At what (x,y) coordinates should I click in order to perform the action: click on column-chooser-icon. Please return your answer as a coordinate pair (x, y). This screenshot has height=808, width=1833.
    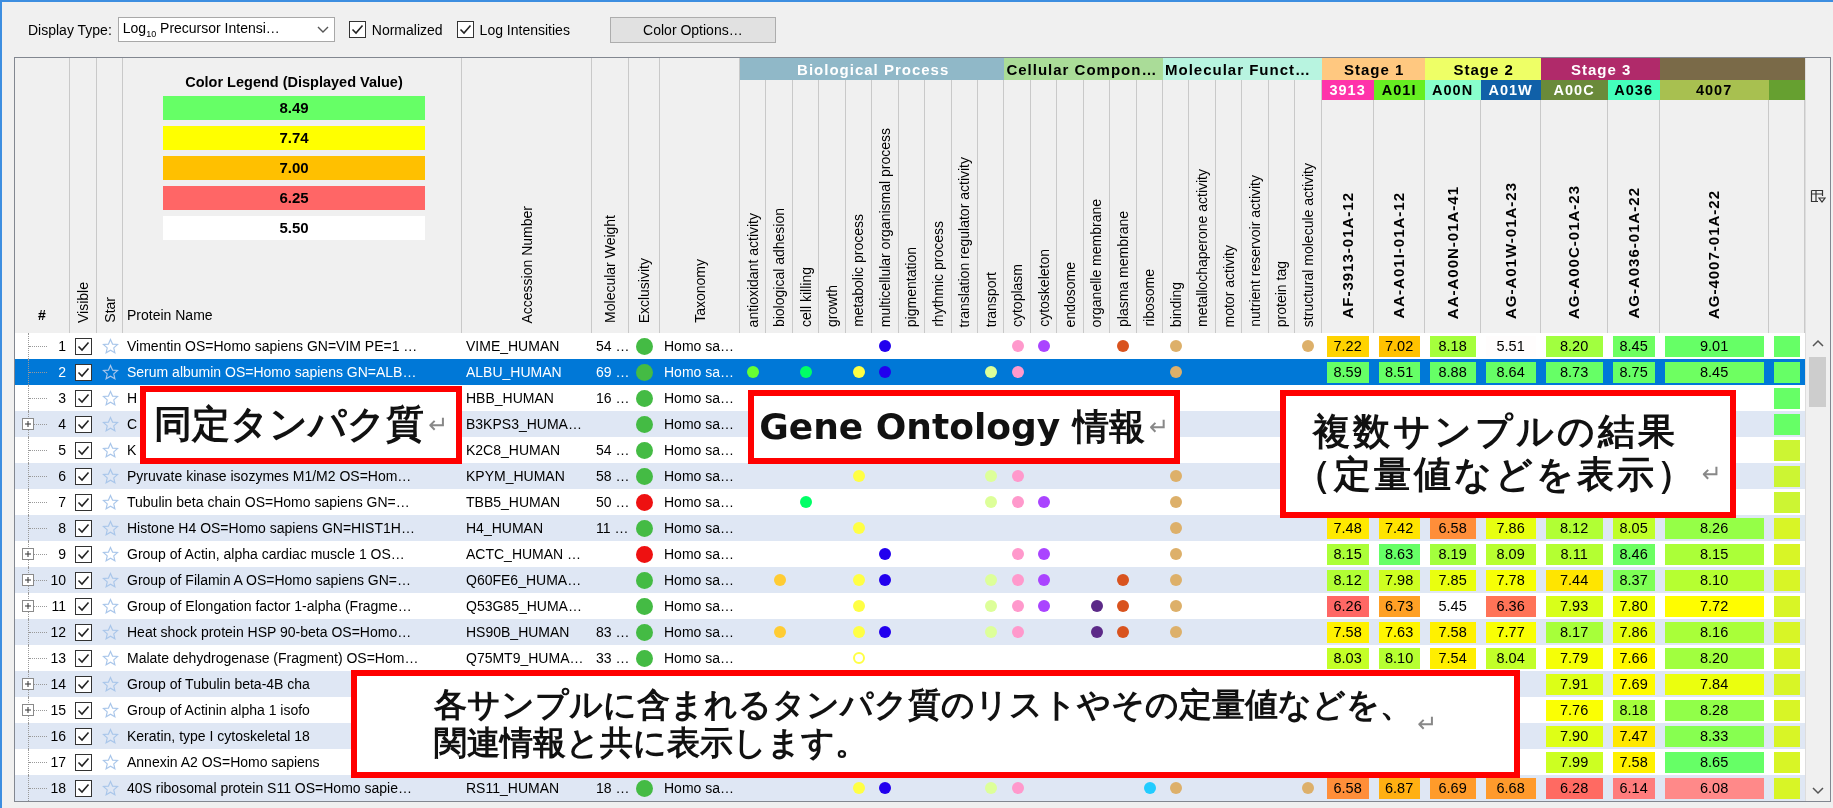
    Looking at the image, I should click on (1817, 195).